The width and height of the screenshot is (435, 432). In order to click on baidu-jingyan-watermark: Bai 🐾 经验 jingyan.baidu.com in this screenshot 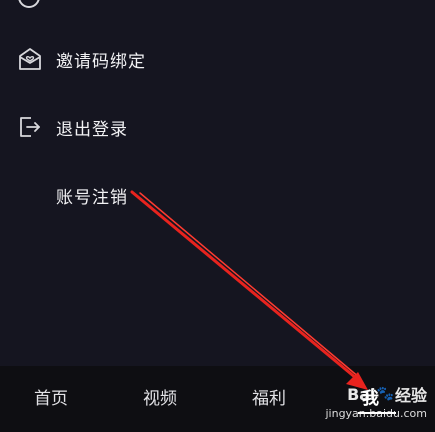, I will do `click(376, 401)`.